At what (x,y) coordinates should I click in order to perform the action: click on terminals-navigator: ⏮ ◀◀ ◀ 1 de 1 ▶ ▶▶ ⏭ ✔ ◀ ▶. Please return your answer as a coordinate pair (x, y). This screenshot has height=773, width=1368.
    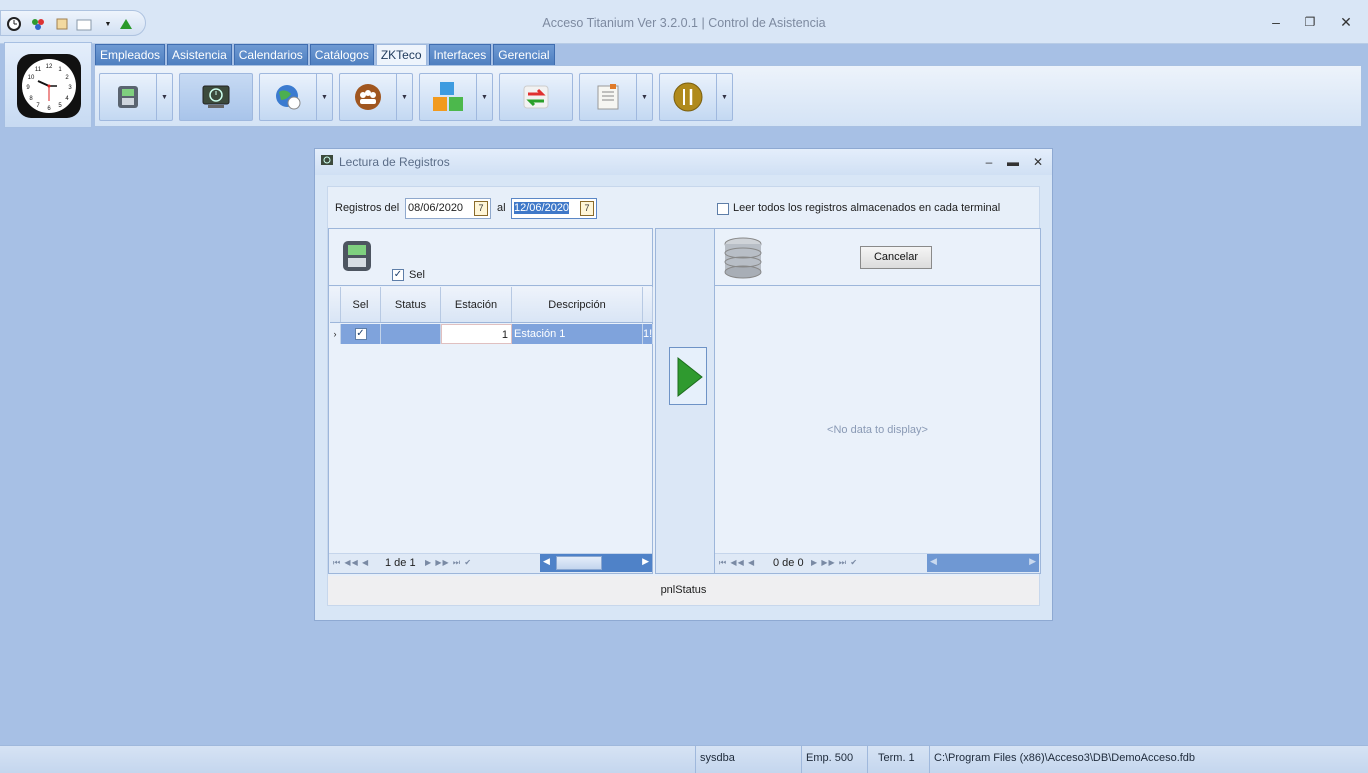
    Looking at the image, I should click on (490, 563).